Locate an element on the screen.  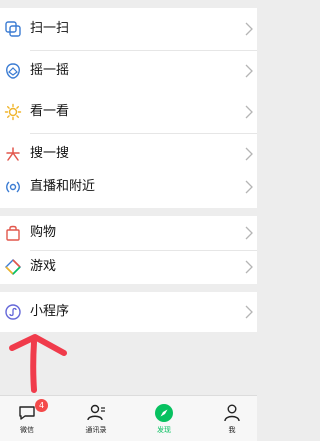
tab-discover: 发现 is located at coordinates (164, 418).